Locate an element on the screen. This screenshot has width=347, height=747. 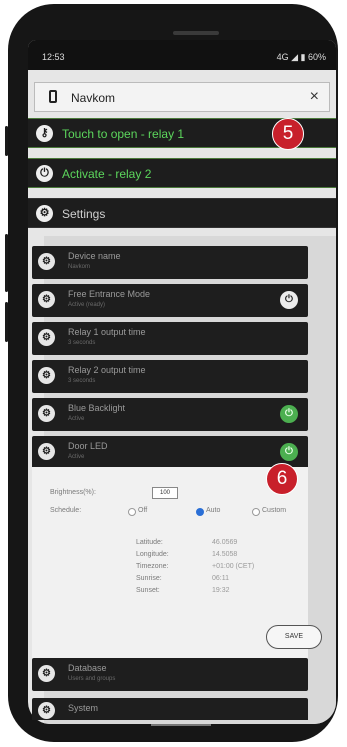
schedule-off-label: Off is located at coordinates (142, 510).